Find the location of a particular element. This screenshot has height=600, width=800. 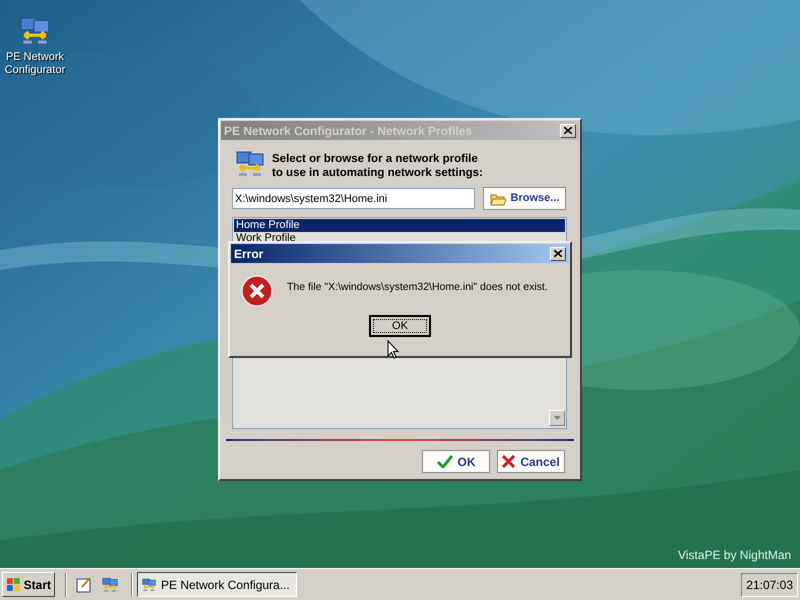

down-arrow-icon is located at coordinates (557, 418).